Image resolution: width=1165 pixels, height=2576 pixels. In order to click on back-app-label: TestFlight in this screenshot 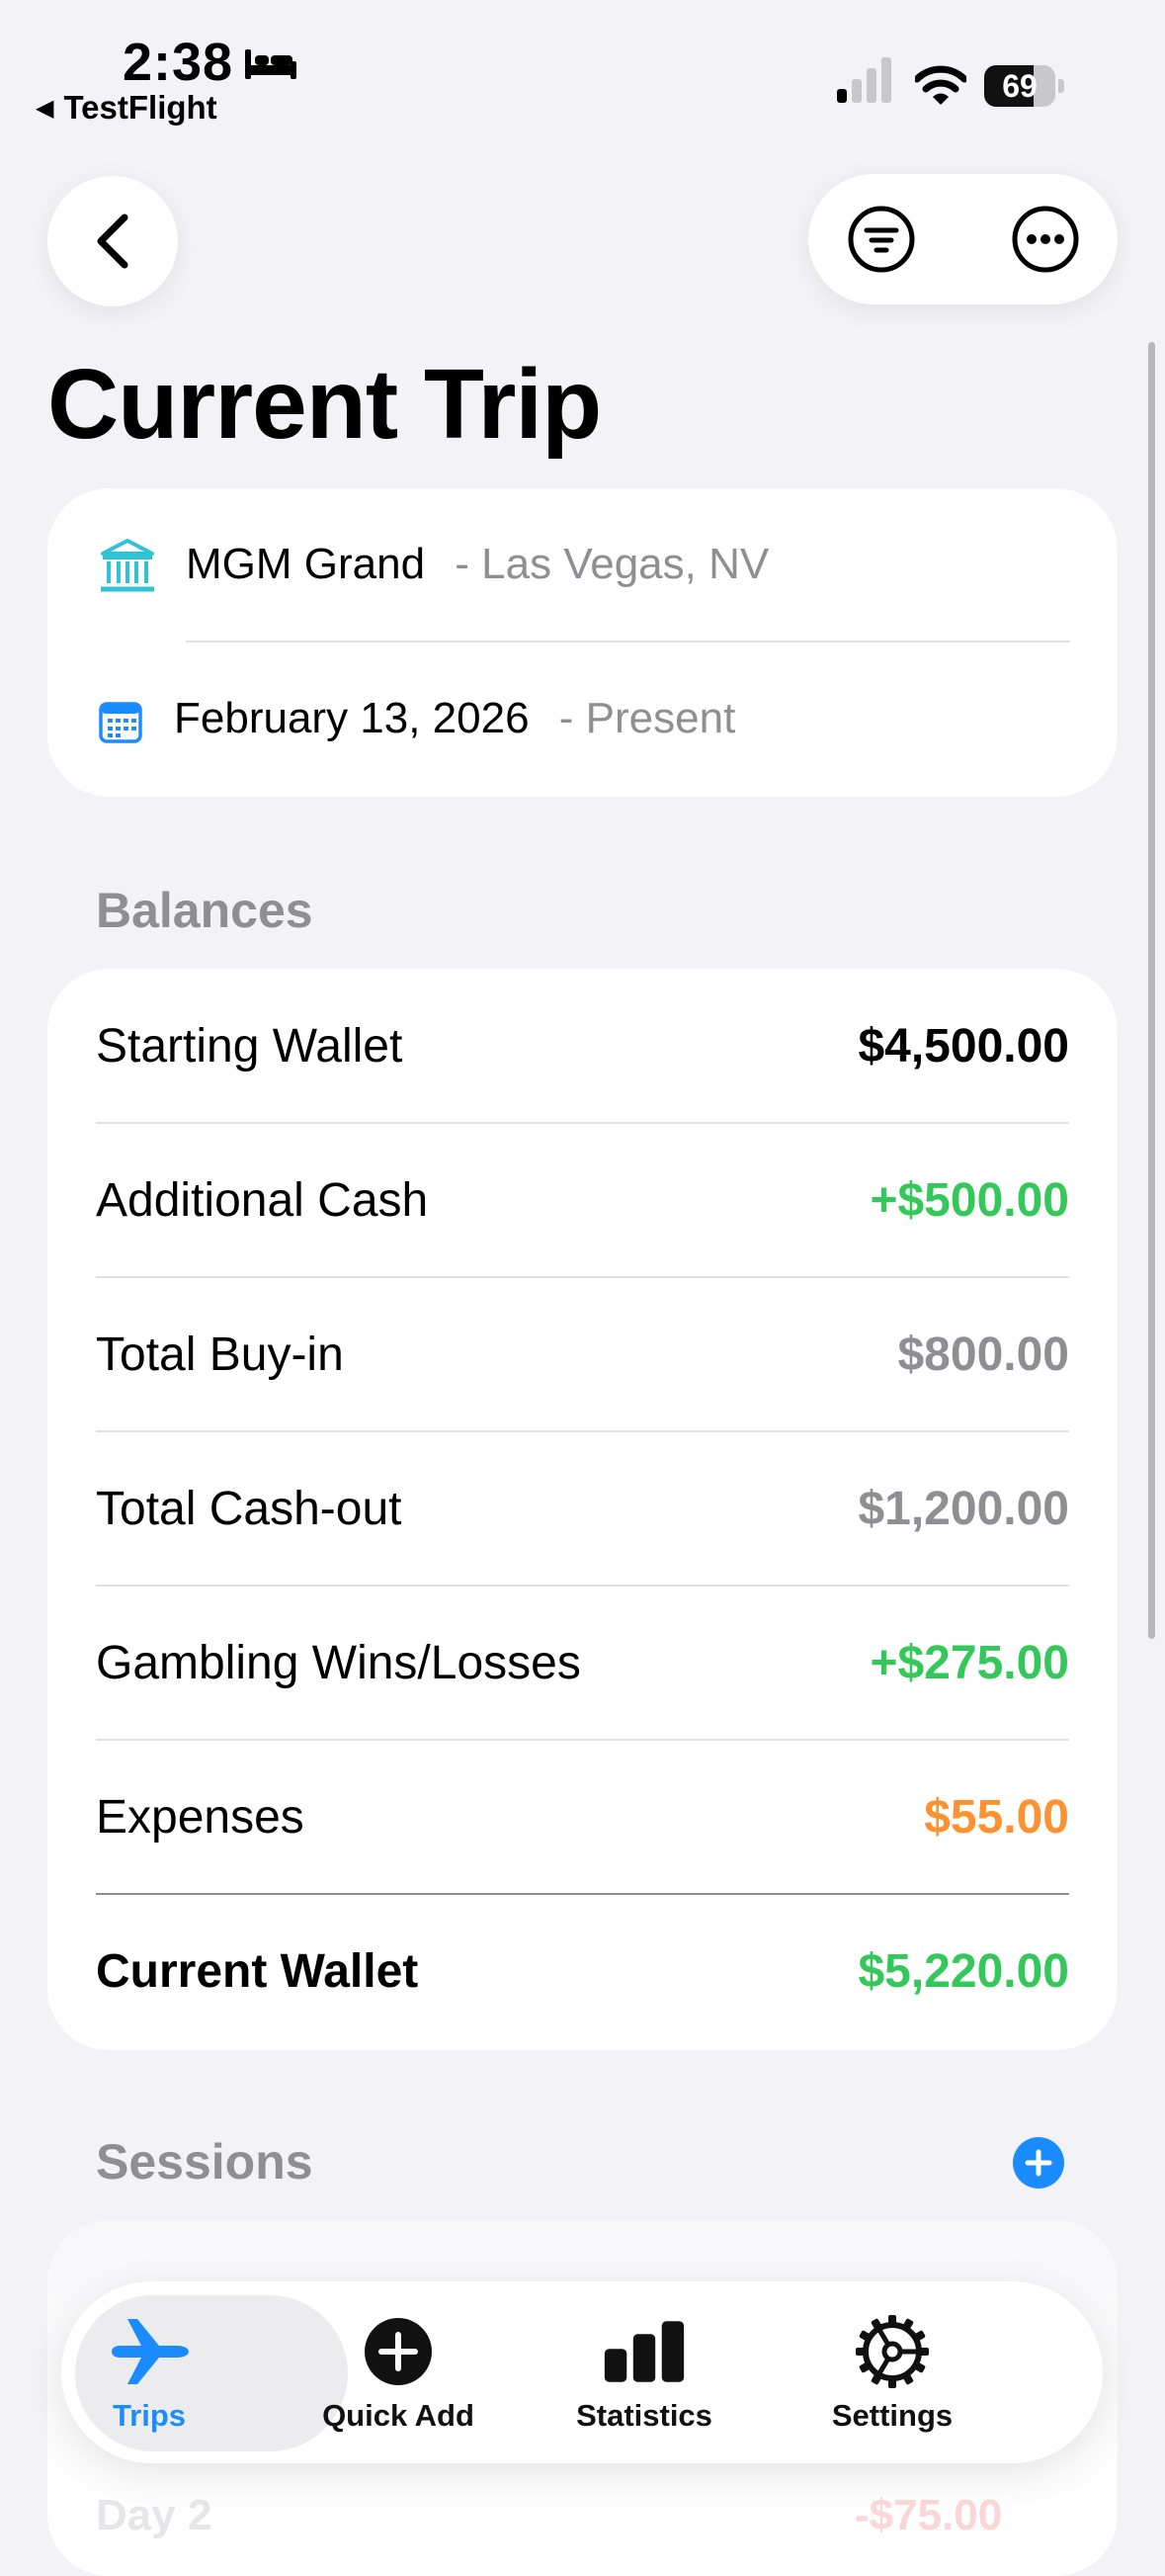, I will do `click(140, 107)`.